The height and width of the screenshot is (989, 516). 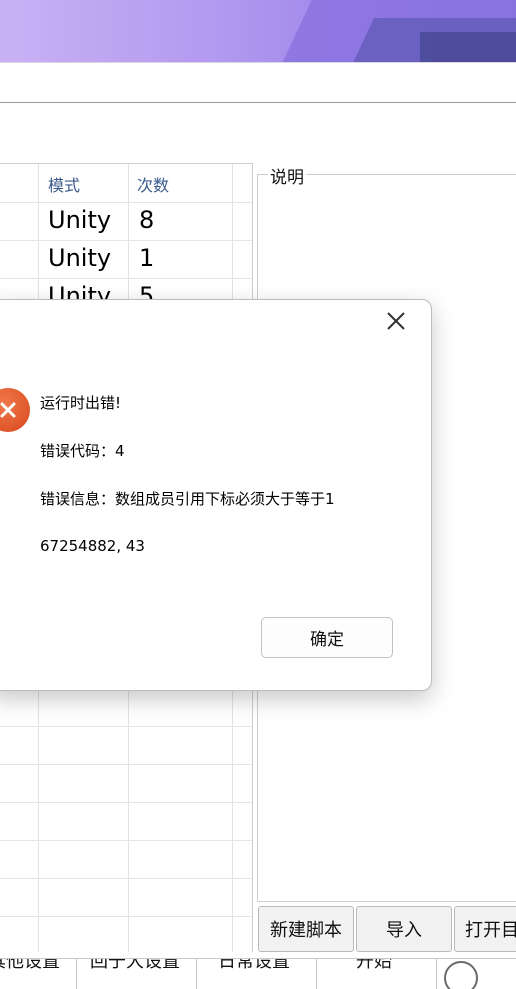 What do you see at coordinates (92, 546) in the screenshot?
I see `error-location: 67254882, 43` at bounding box center [92, 546].